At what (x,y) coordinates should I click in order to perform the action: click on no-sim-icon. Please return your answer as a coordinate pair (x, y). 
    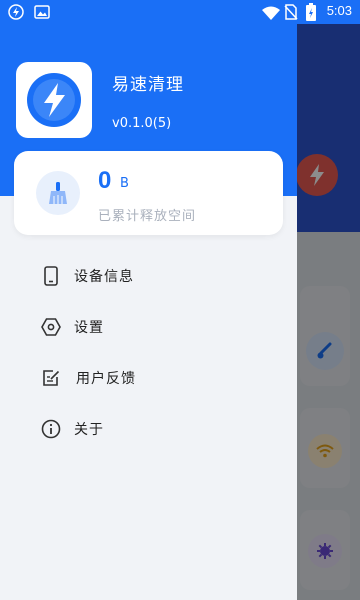
    Looking at the image, I should click on (291, 14).